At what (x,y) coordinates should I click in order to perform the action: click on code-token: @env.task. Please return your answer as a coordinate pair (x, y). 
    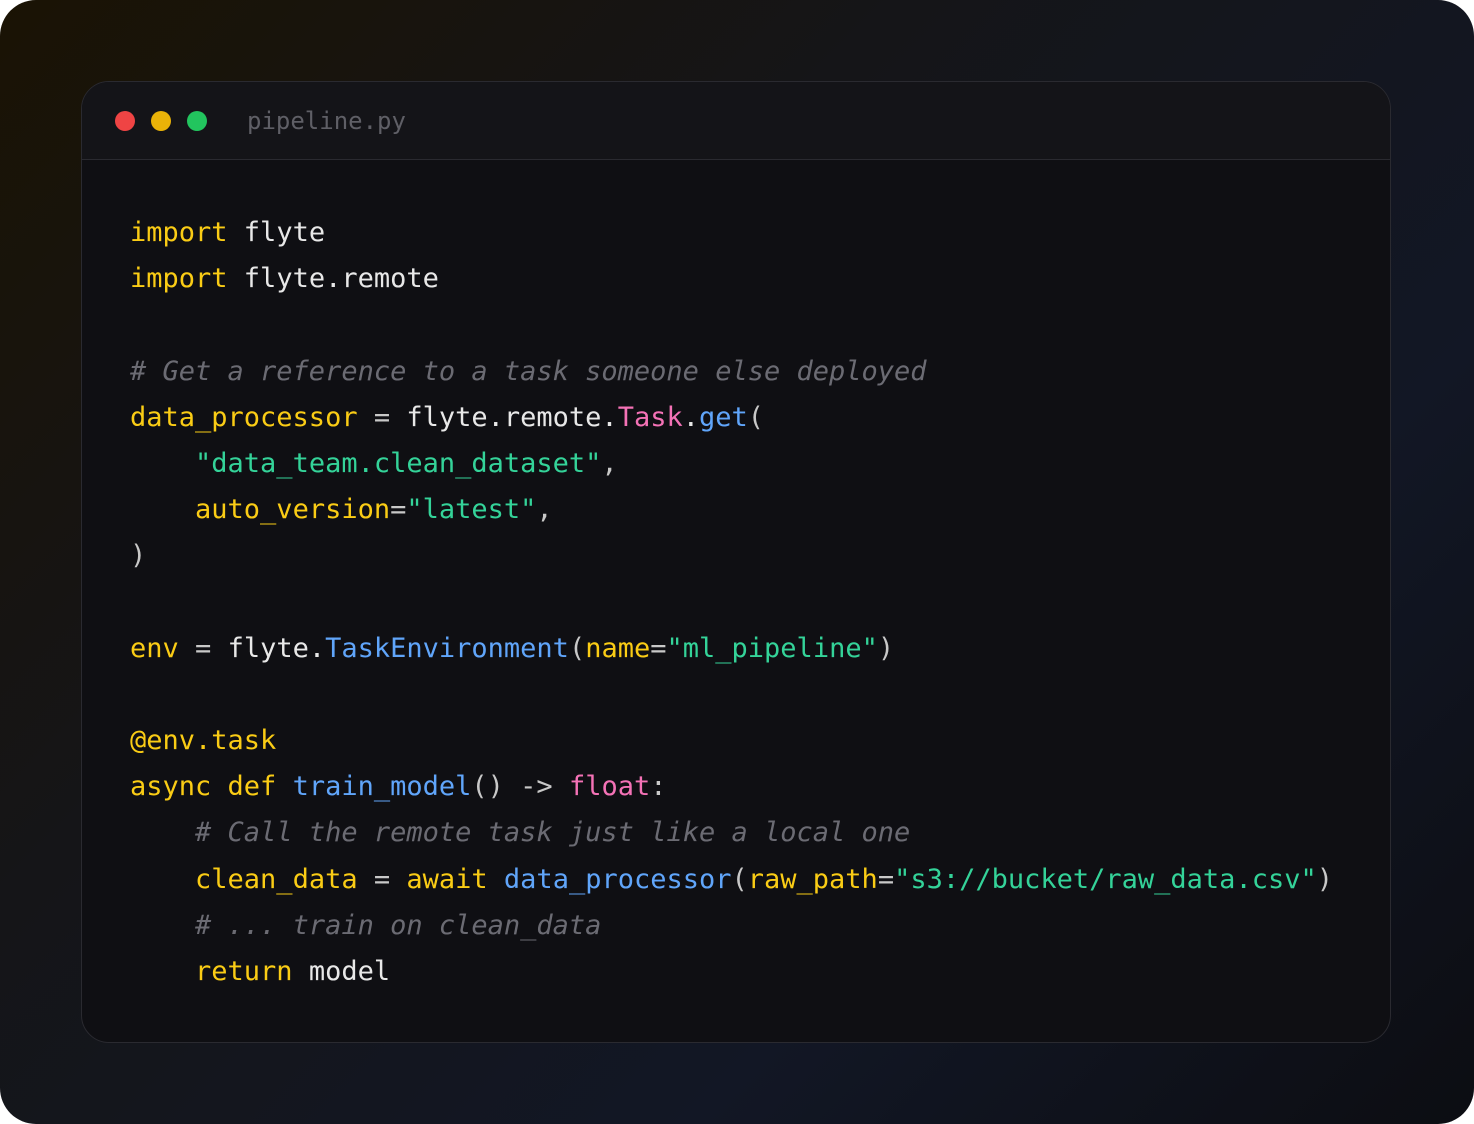
    Looking at the image, I should click on (203, 741).